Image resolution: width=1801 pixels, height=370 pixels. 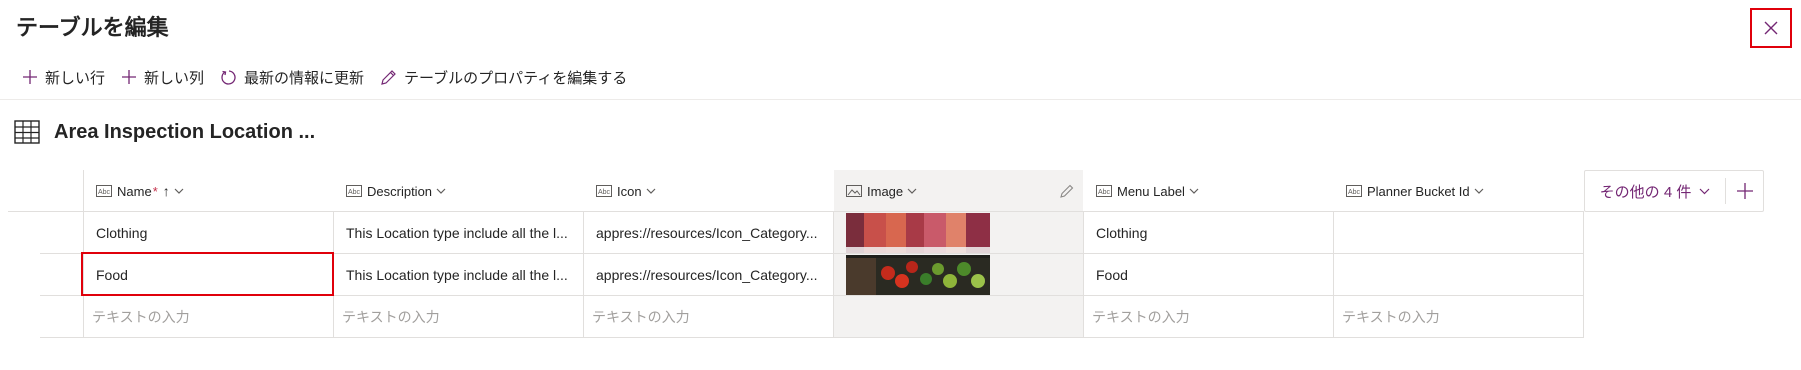 What do you see at coordinates (459, 191) in the screenshot?
I see `column-header-description: Abc Description` at bounding box center [459, 191].